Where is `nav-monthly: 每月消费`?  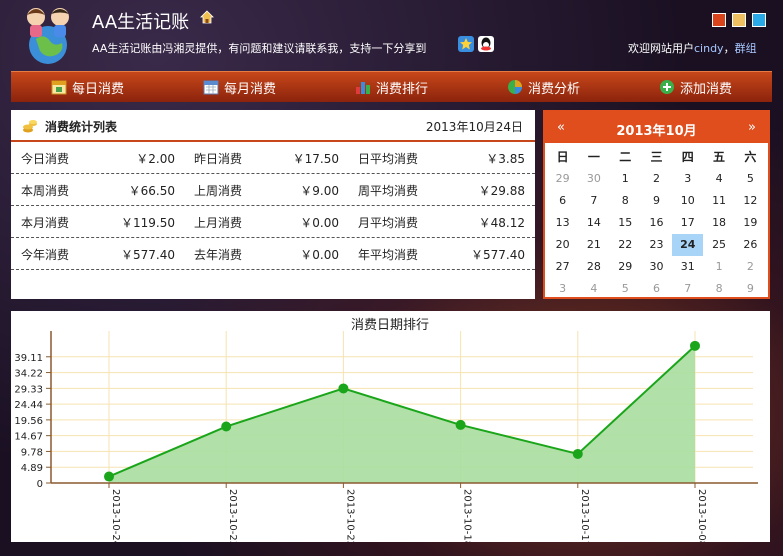
nav-monthly: 每月消费 is located at coordinates (239, 87).